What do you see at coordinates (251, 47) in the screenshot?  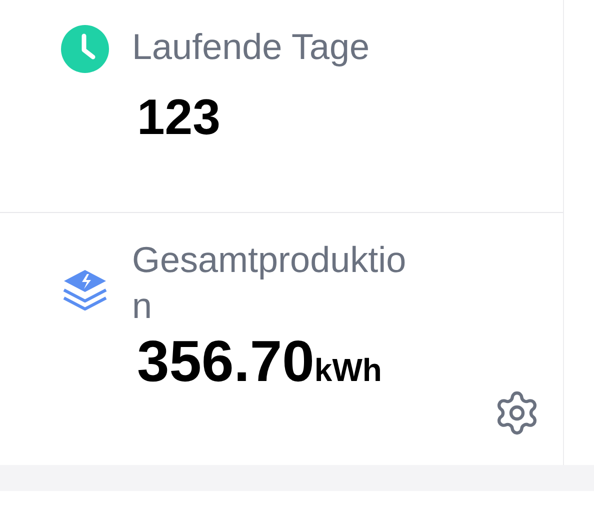 I see `stat-label: Laufende Tage` at bounding box center [251, 47].